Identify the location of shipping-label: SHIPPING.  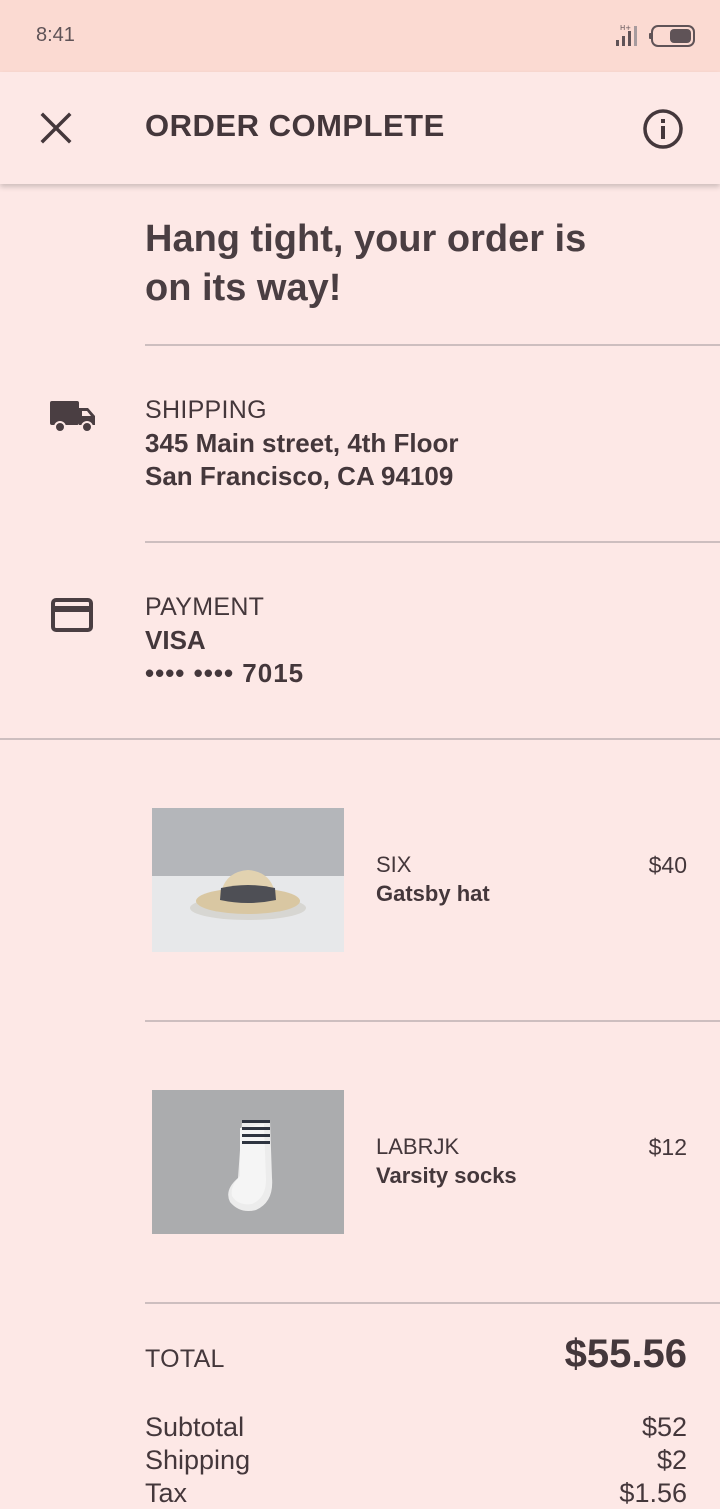
(206, 410).